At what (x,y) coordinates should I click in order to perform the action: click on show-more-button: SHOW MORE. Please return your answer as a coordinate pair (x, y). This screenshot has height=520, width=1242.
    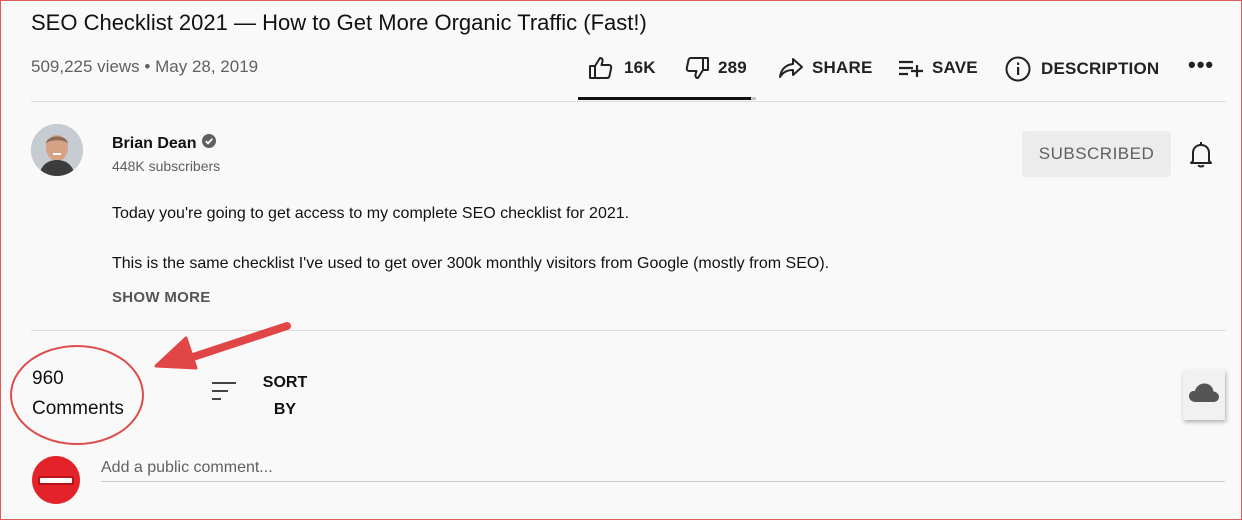
    Looking at the image, I should click on (161, 297).